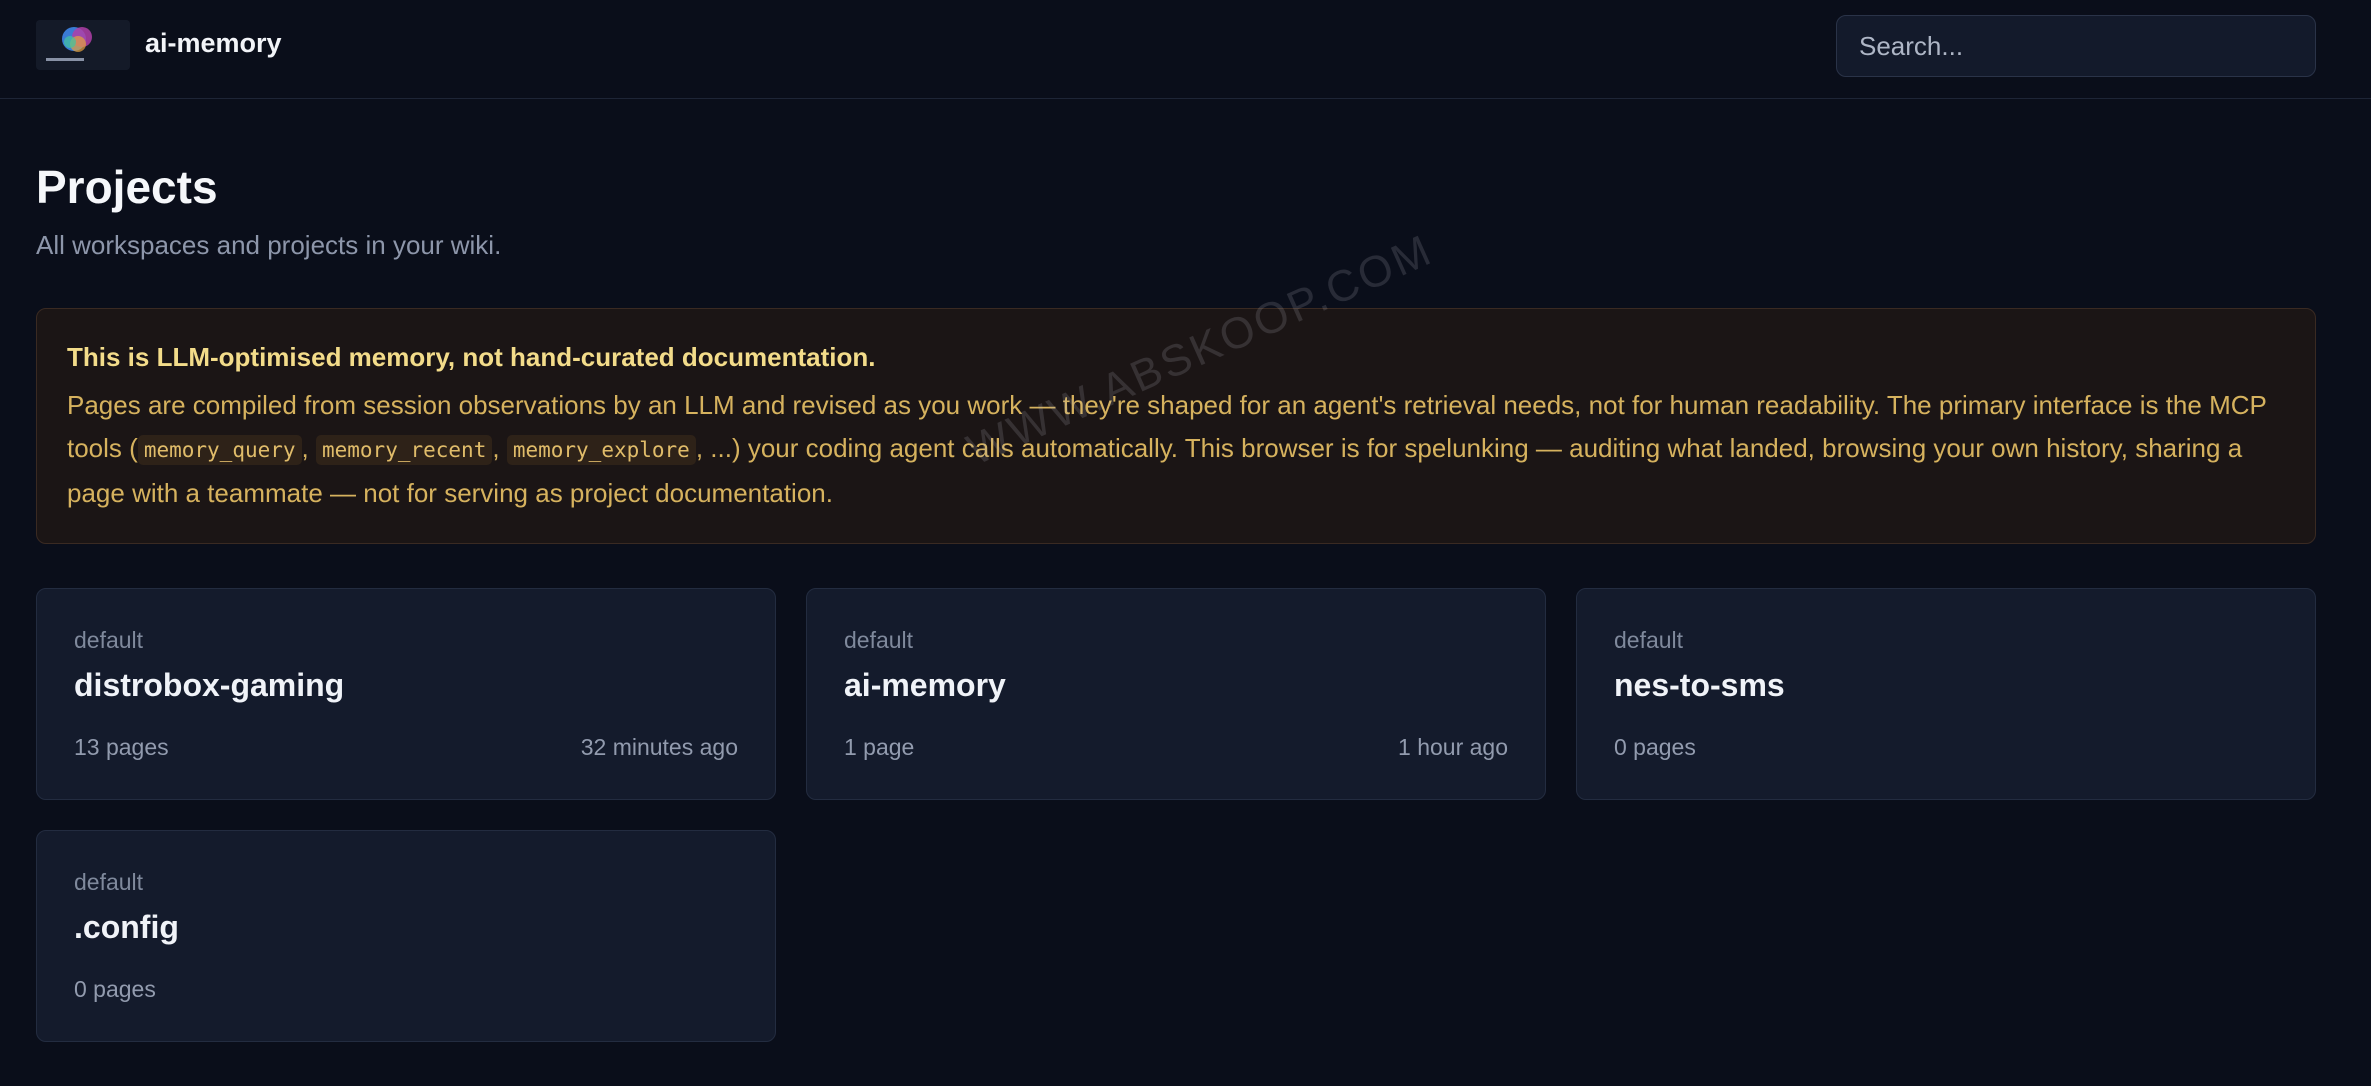 The width and height of the screenshot is (2371, 1086). I want to click on project-card-config: default .config 0 pages, so click(406, 936).